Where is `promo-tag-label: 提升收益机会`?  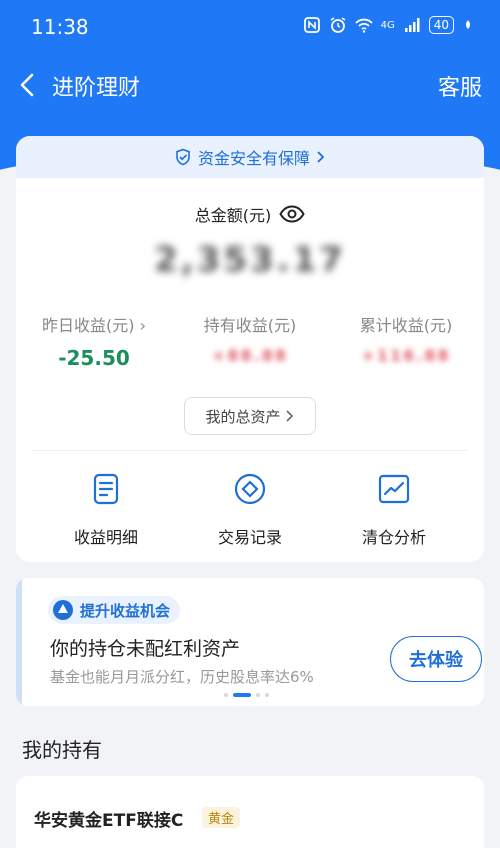
promo-tag-label: 提升收益机会 is located at coordinates (125, 610).